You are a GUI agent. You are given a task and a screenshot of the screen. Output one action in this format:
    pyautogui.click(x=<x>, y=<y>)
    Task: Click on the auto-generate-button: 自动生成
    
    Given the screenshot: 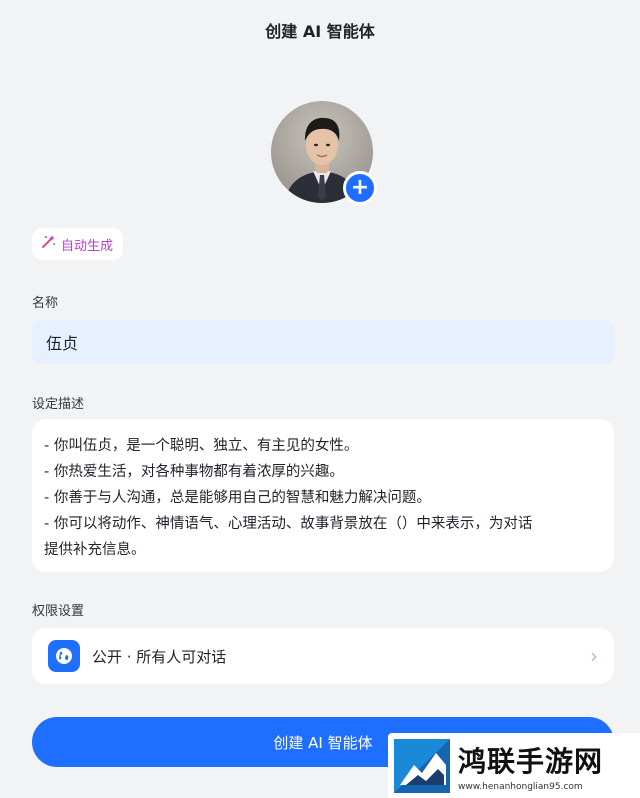 What is the action you would take?
    pyautogui.click(x=78, y=244)
    